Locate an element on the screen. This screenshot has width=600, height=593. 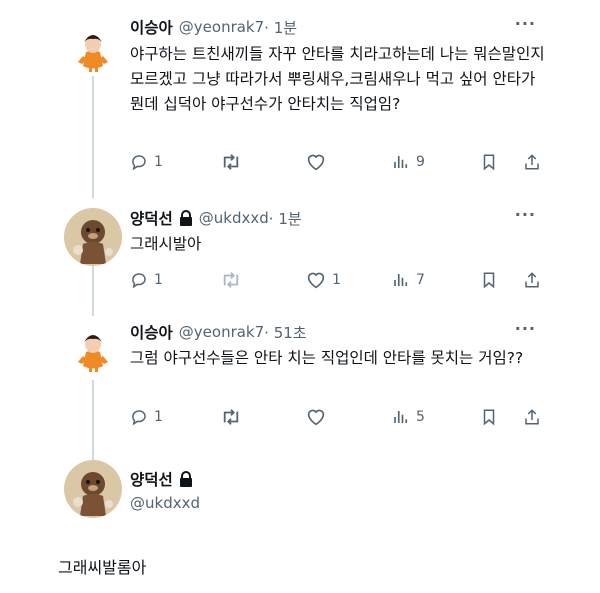
tweet-actions: 1 1 7 is located at coordinates (340, 282).